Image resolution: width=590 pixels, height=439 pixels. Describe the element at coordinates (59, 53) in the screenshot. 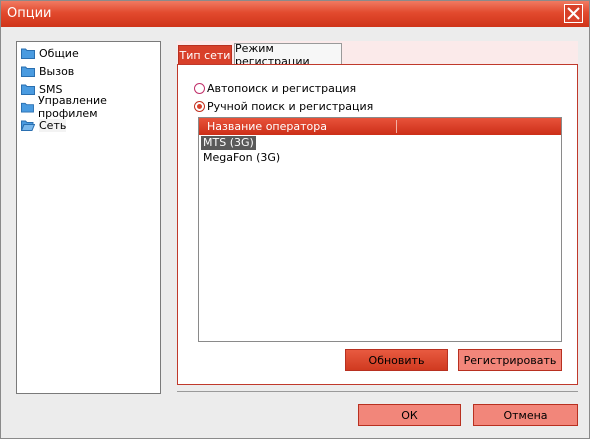

I see `tree-item-label: Общие` at that location.